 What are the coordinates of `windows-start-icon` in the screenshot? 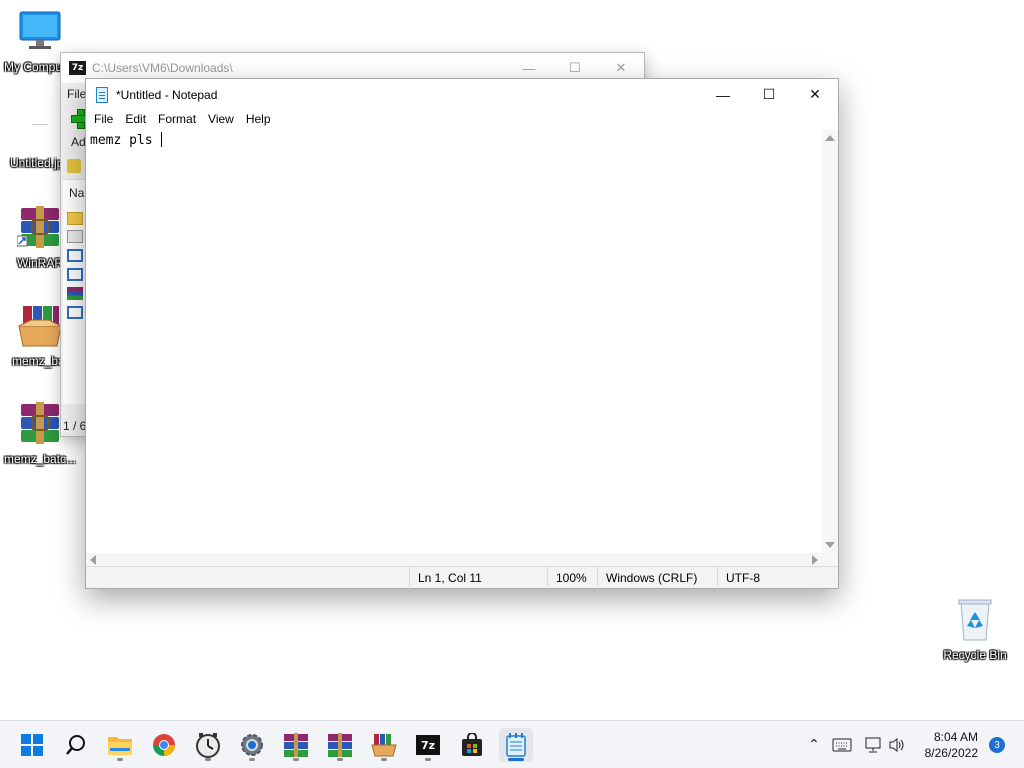 It's located at (32, 745).